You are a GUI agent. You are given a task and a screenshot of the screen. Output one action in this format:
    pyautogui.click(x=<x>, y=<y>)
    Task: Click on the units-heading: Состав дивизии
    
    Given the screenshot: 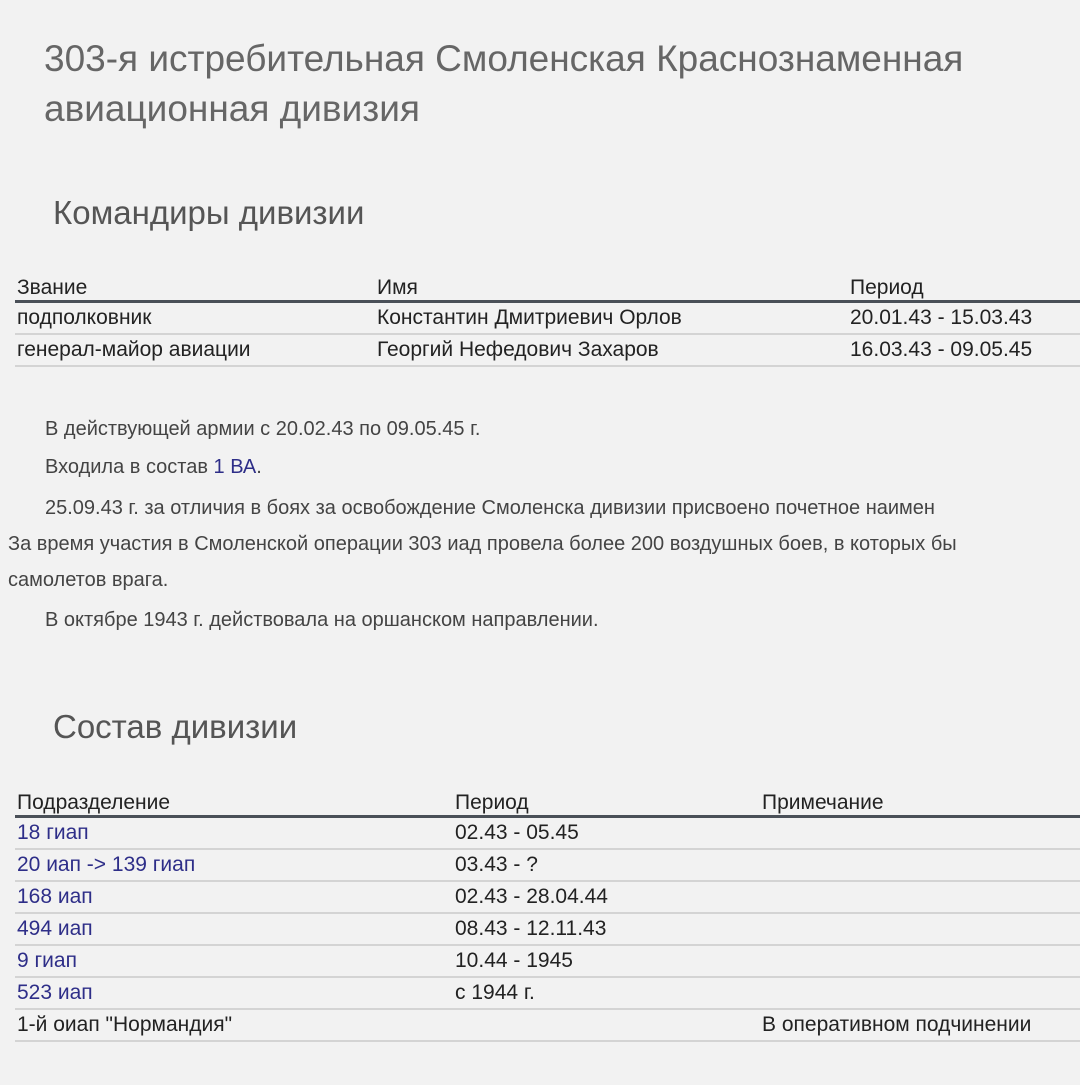 What is the action you would take?
    pyautogui.click(x=175, y=726)
    